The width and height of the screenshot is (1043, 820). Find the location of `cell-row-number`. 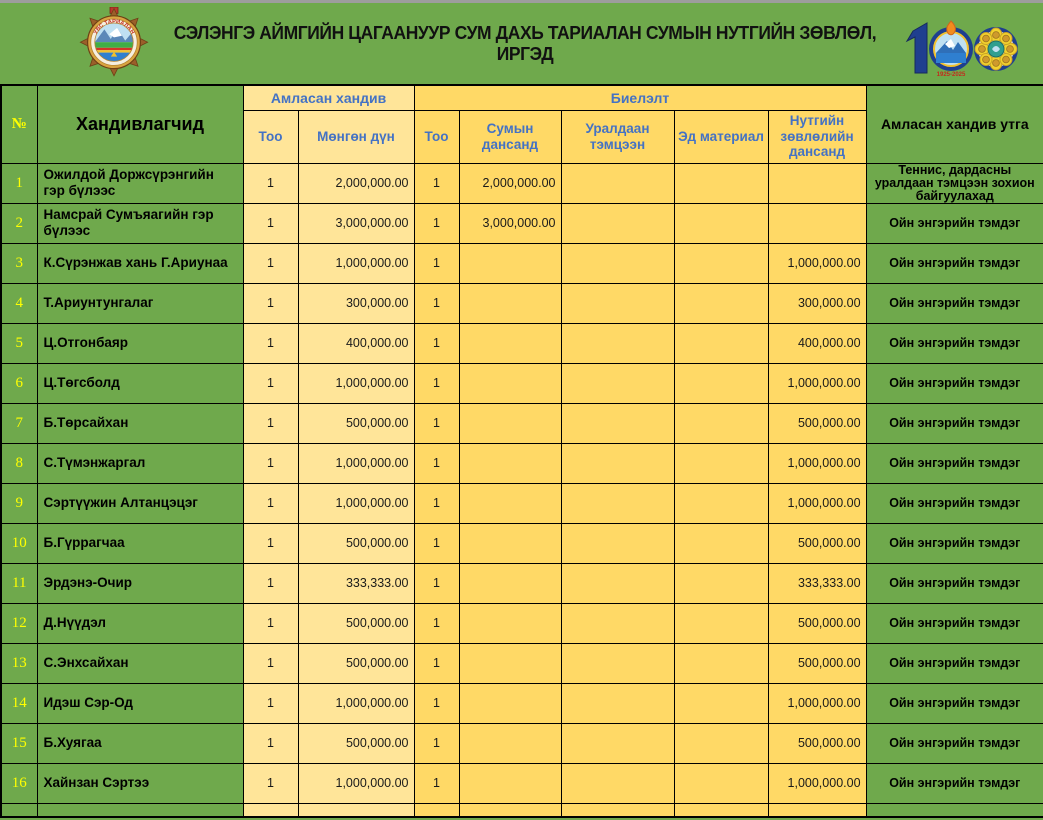

cell-row-number is located at coordinates (19, 810).